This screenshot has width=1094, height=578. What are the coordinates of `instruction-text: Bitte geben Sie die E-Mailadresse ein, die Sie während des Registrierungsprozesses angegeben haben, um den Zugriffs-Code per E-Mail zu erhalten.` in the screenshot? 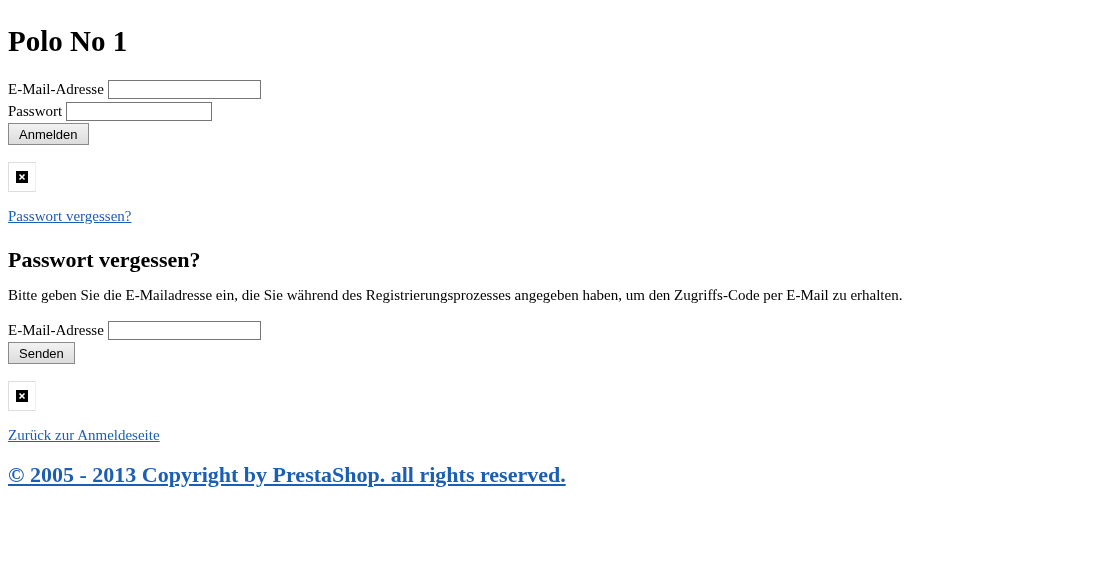 It's located at (455, 295).